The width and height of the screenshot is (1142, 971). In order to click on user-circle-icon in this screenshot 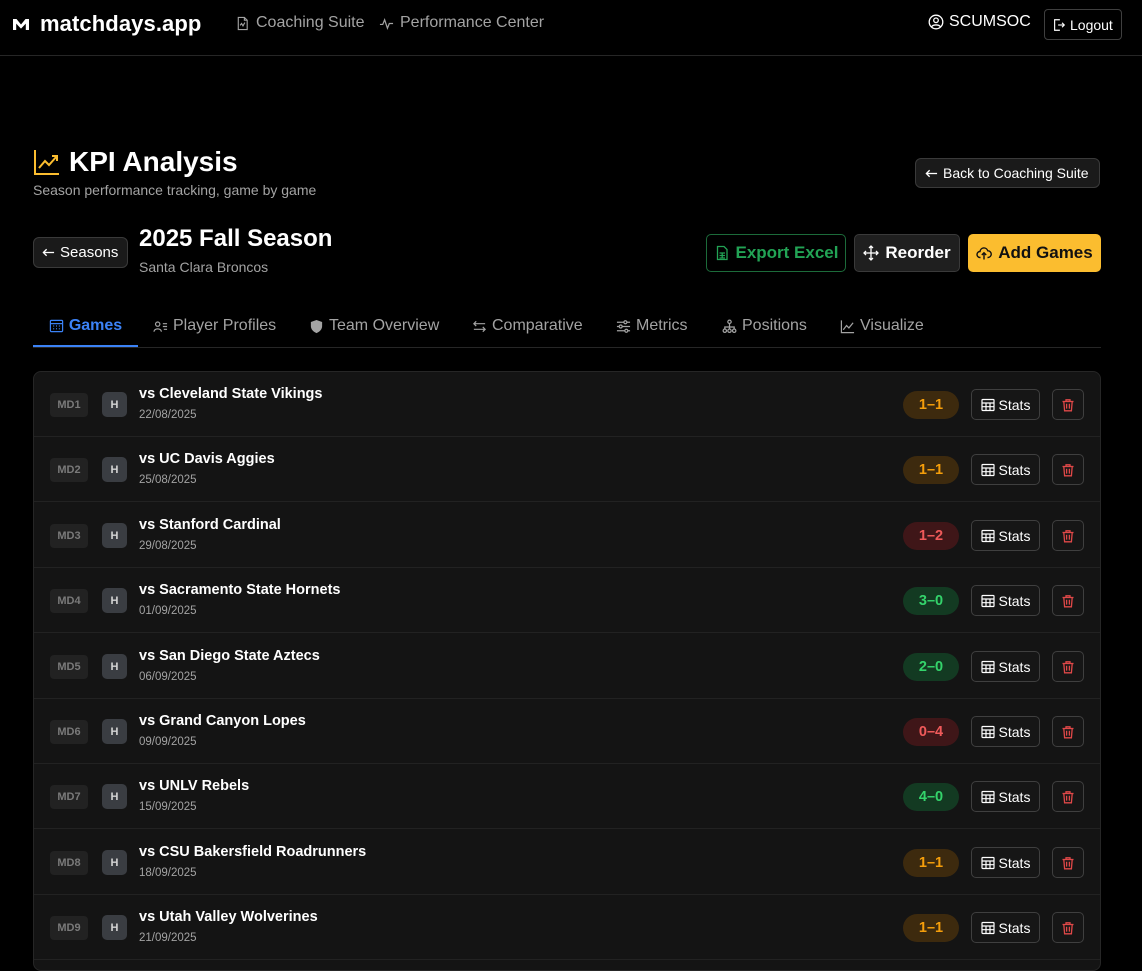, I will do `click(936, 22)`.